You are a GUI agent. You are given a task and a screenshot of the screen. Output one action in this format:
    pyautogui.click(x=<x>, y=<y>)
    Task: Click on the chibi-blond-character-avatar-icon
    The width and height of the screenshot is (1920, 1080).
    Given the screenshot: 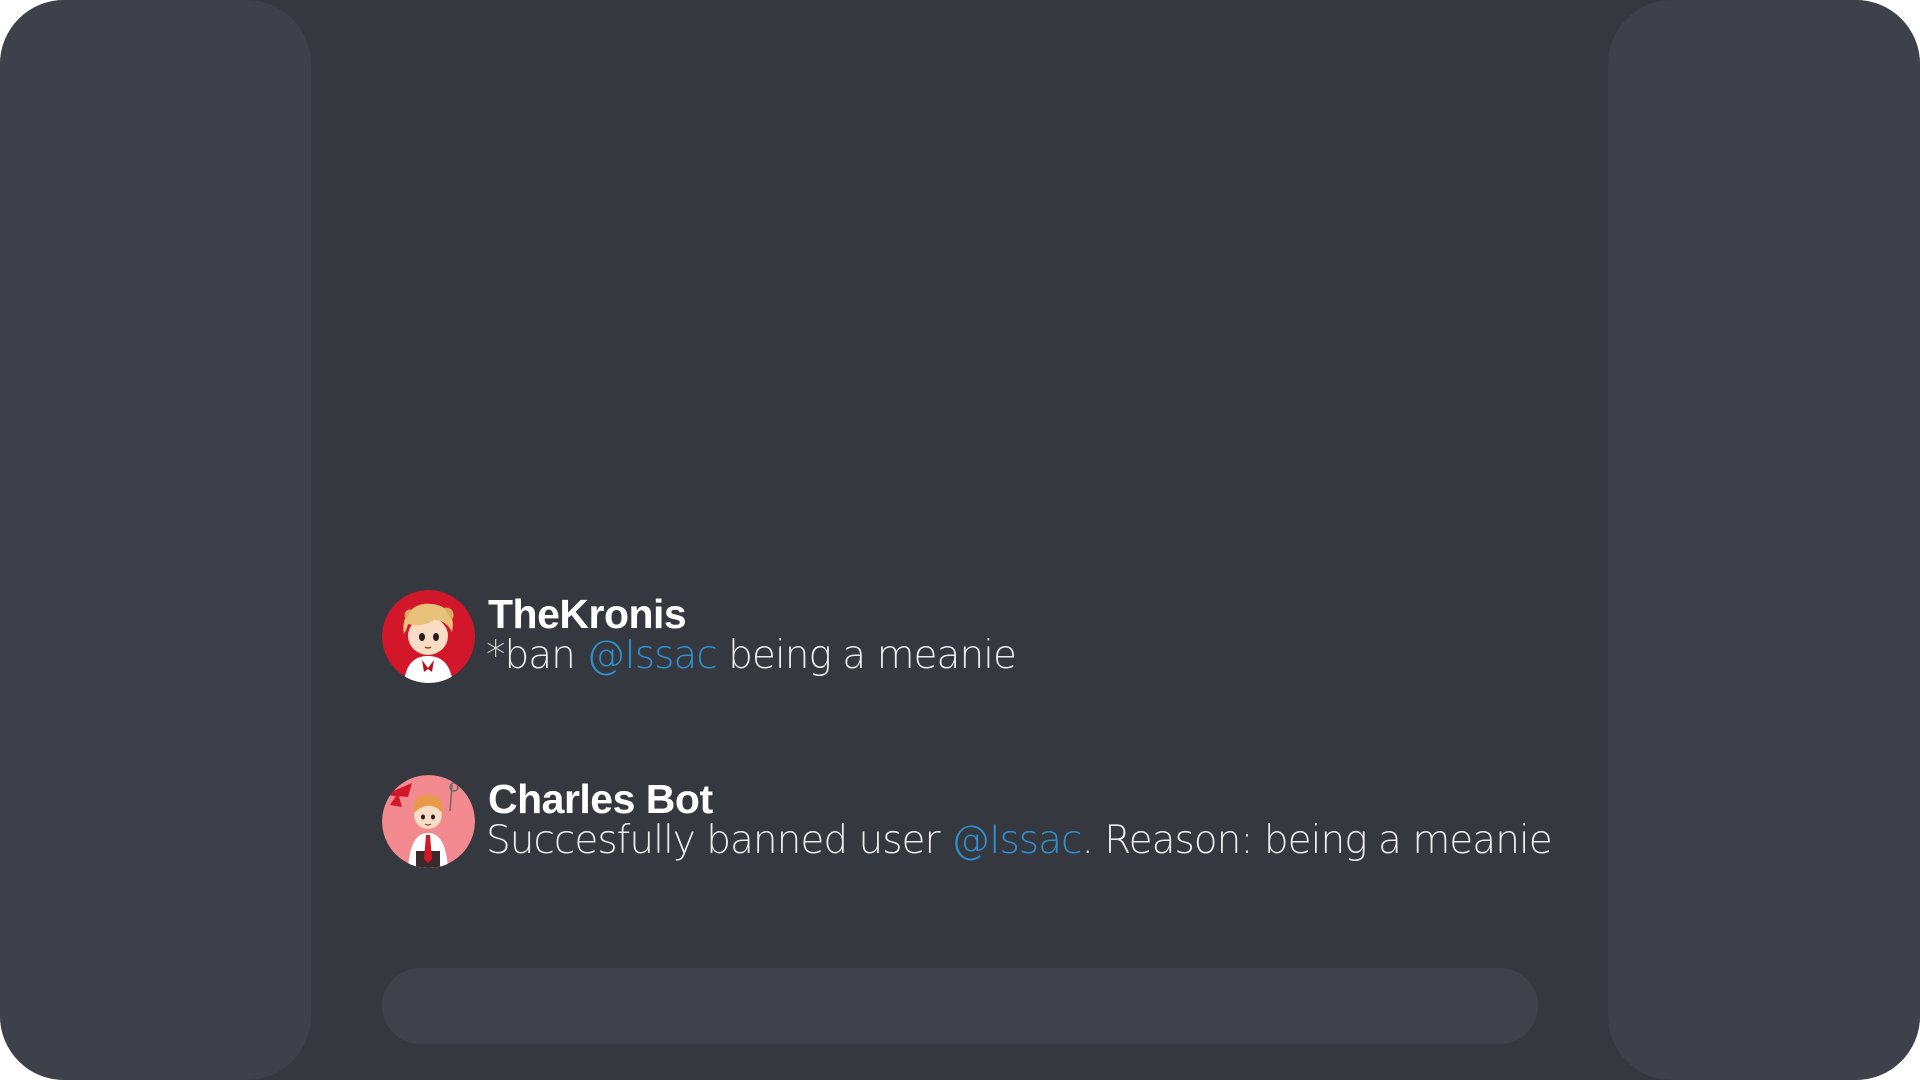 What is the action you would take?
    pyautogui.click(x=428, y=636)
    